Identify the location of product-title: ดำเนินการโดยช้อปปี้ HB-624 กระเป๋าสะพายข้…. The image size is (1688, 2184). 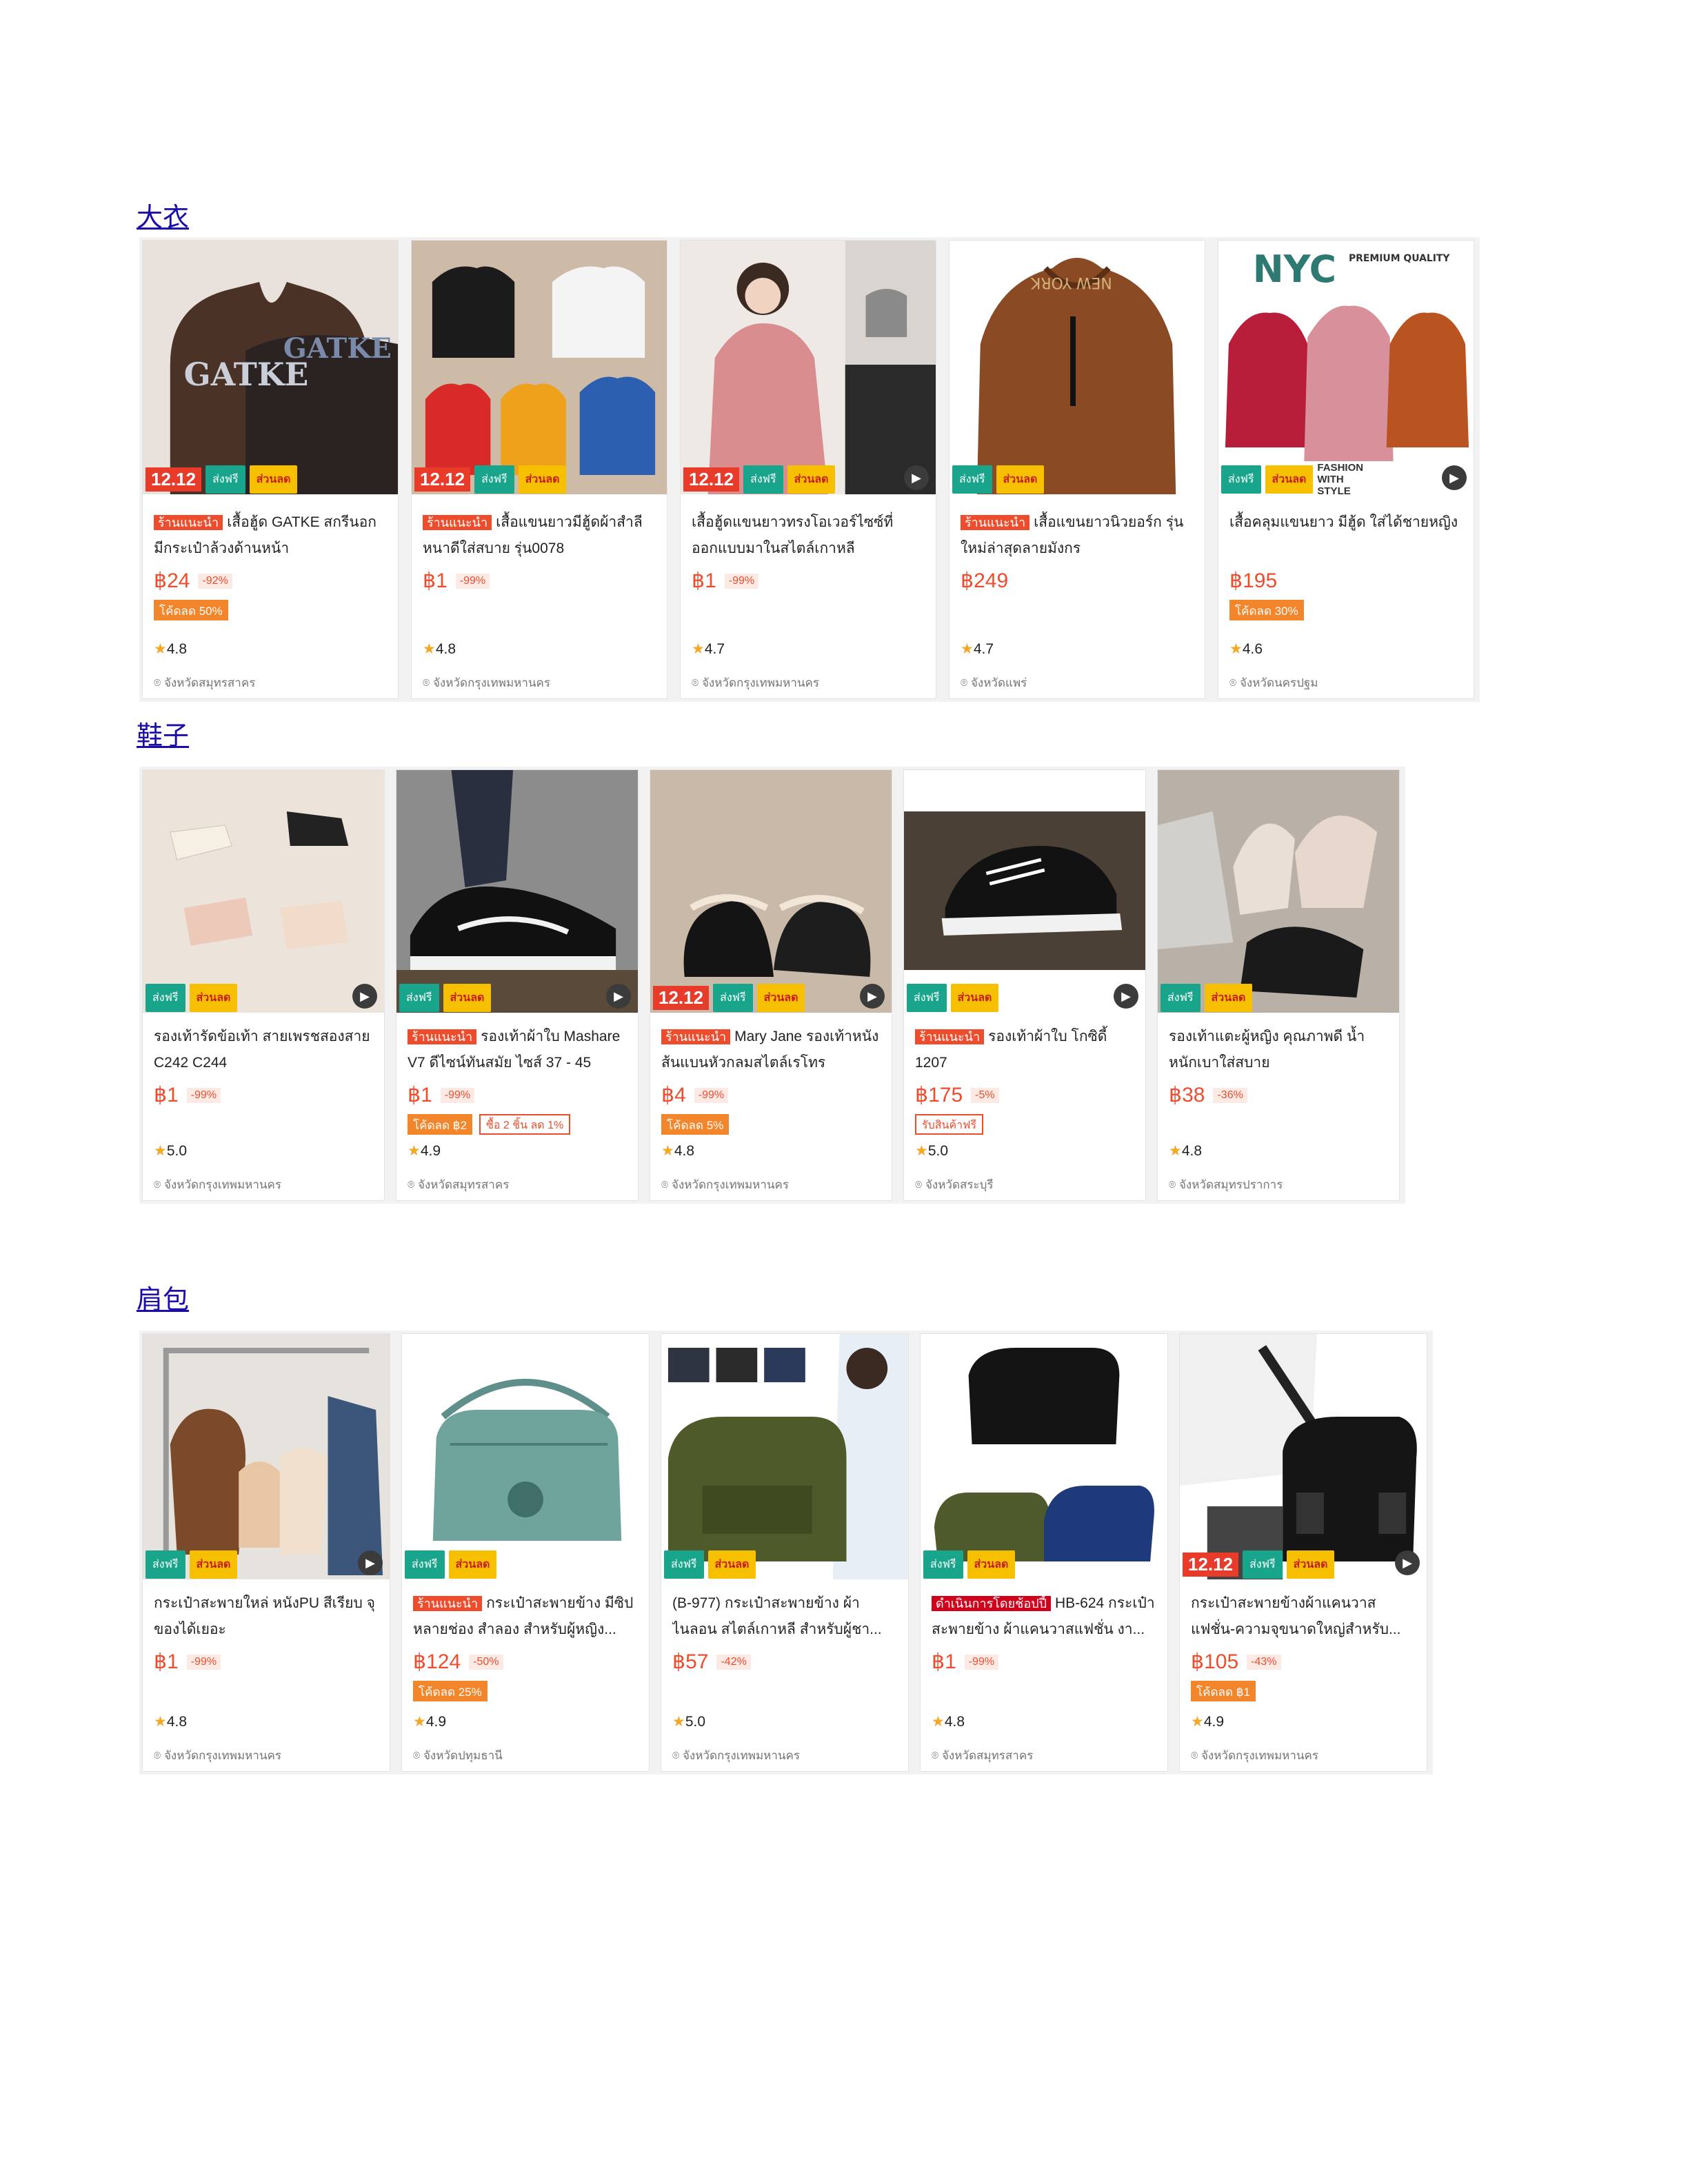
(1045, 1617).